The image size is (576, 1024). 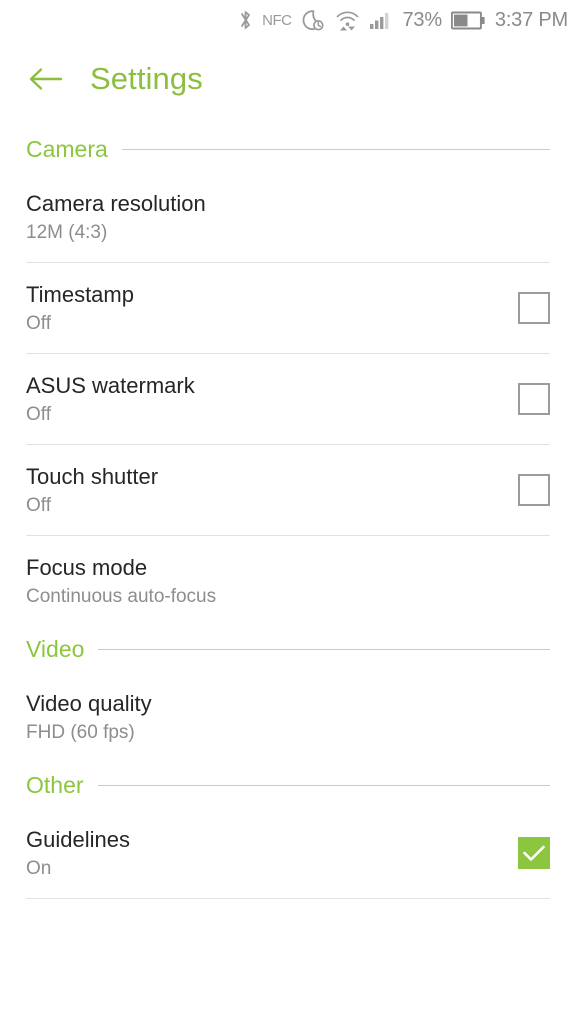 What do you see at coordinates (288, 910) in the screenshot?
I see `list-bottom-spacer` at bounding box center [288, 910].